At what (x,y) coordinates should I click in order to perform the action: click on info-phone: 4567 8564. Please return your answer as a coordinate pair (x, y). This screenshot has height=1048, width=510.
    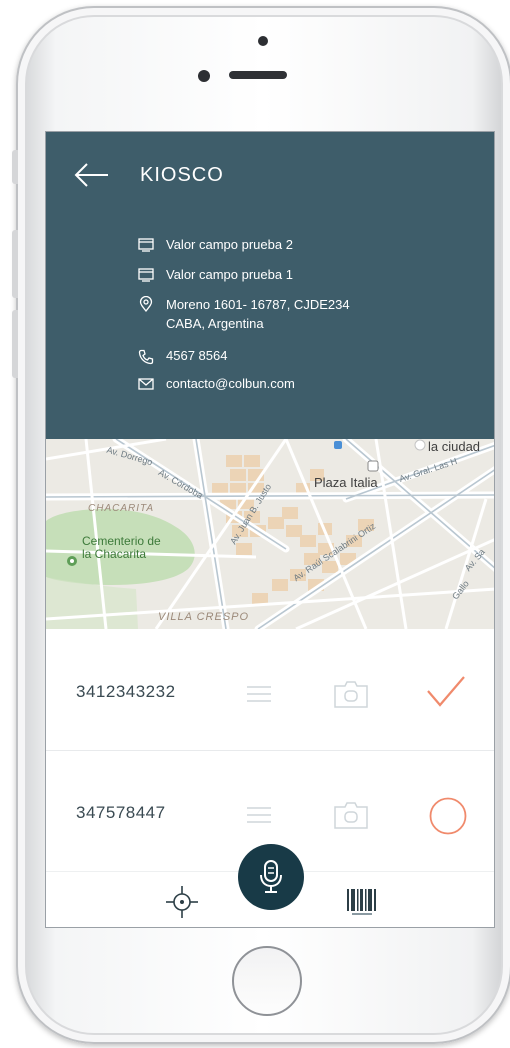
    Looking at the image, I should click on (182, 356).